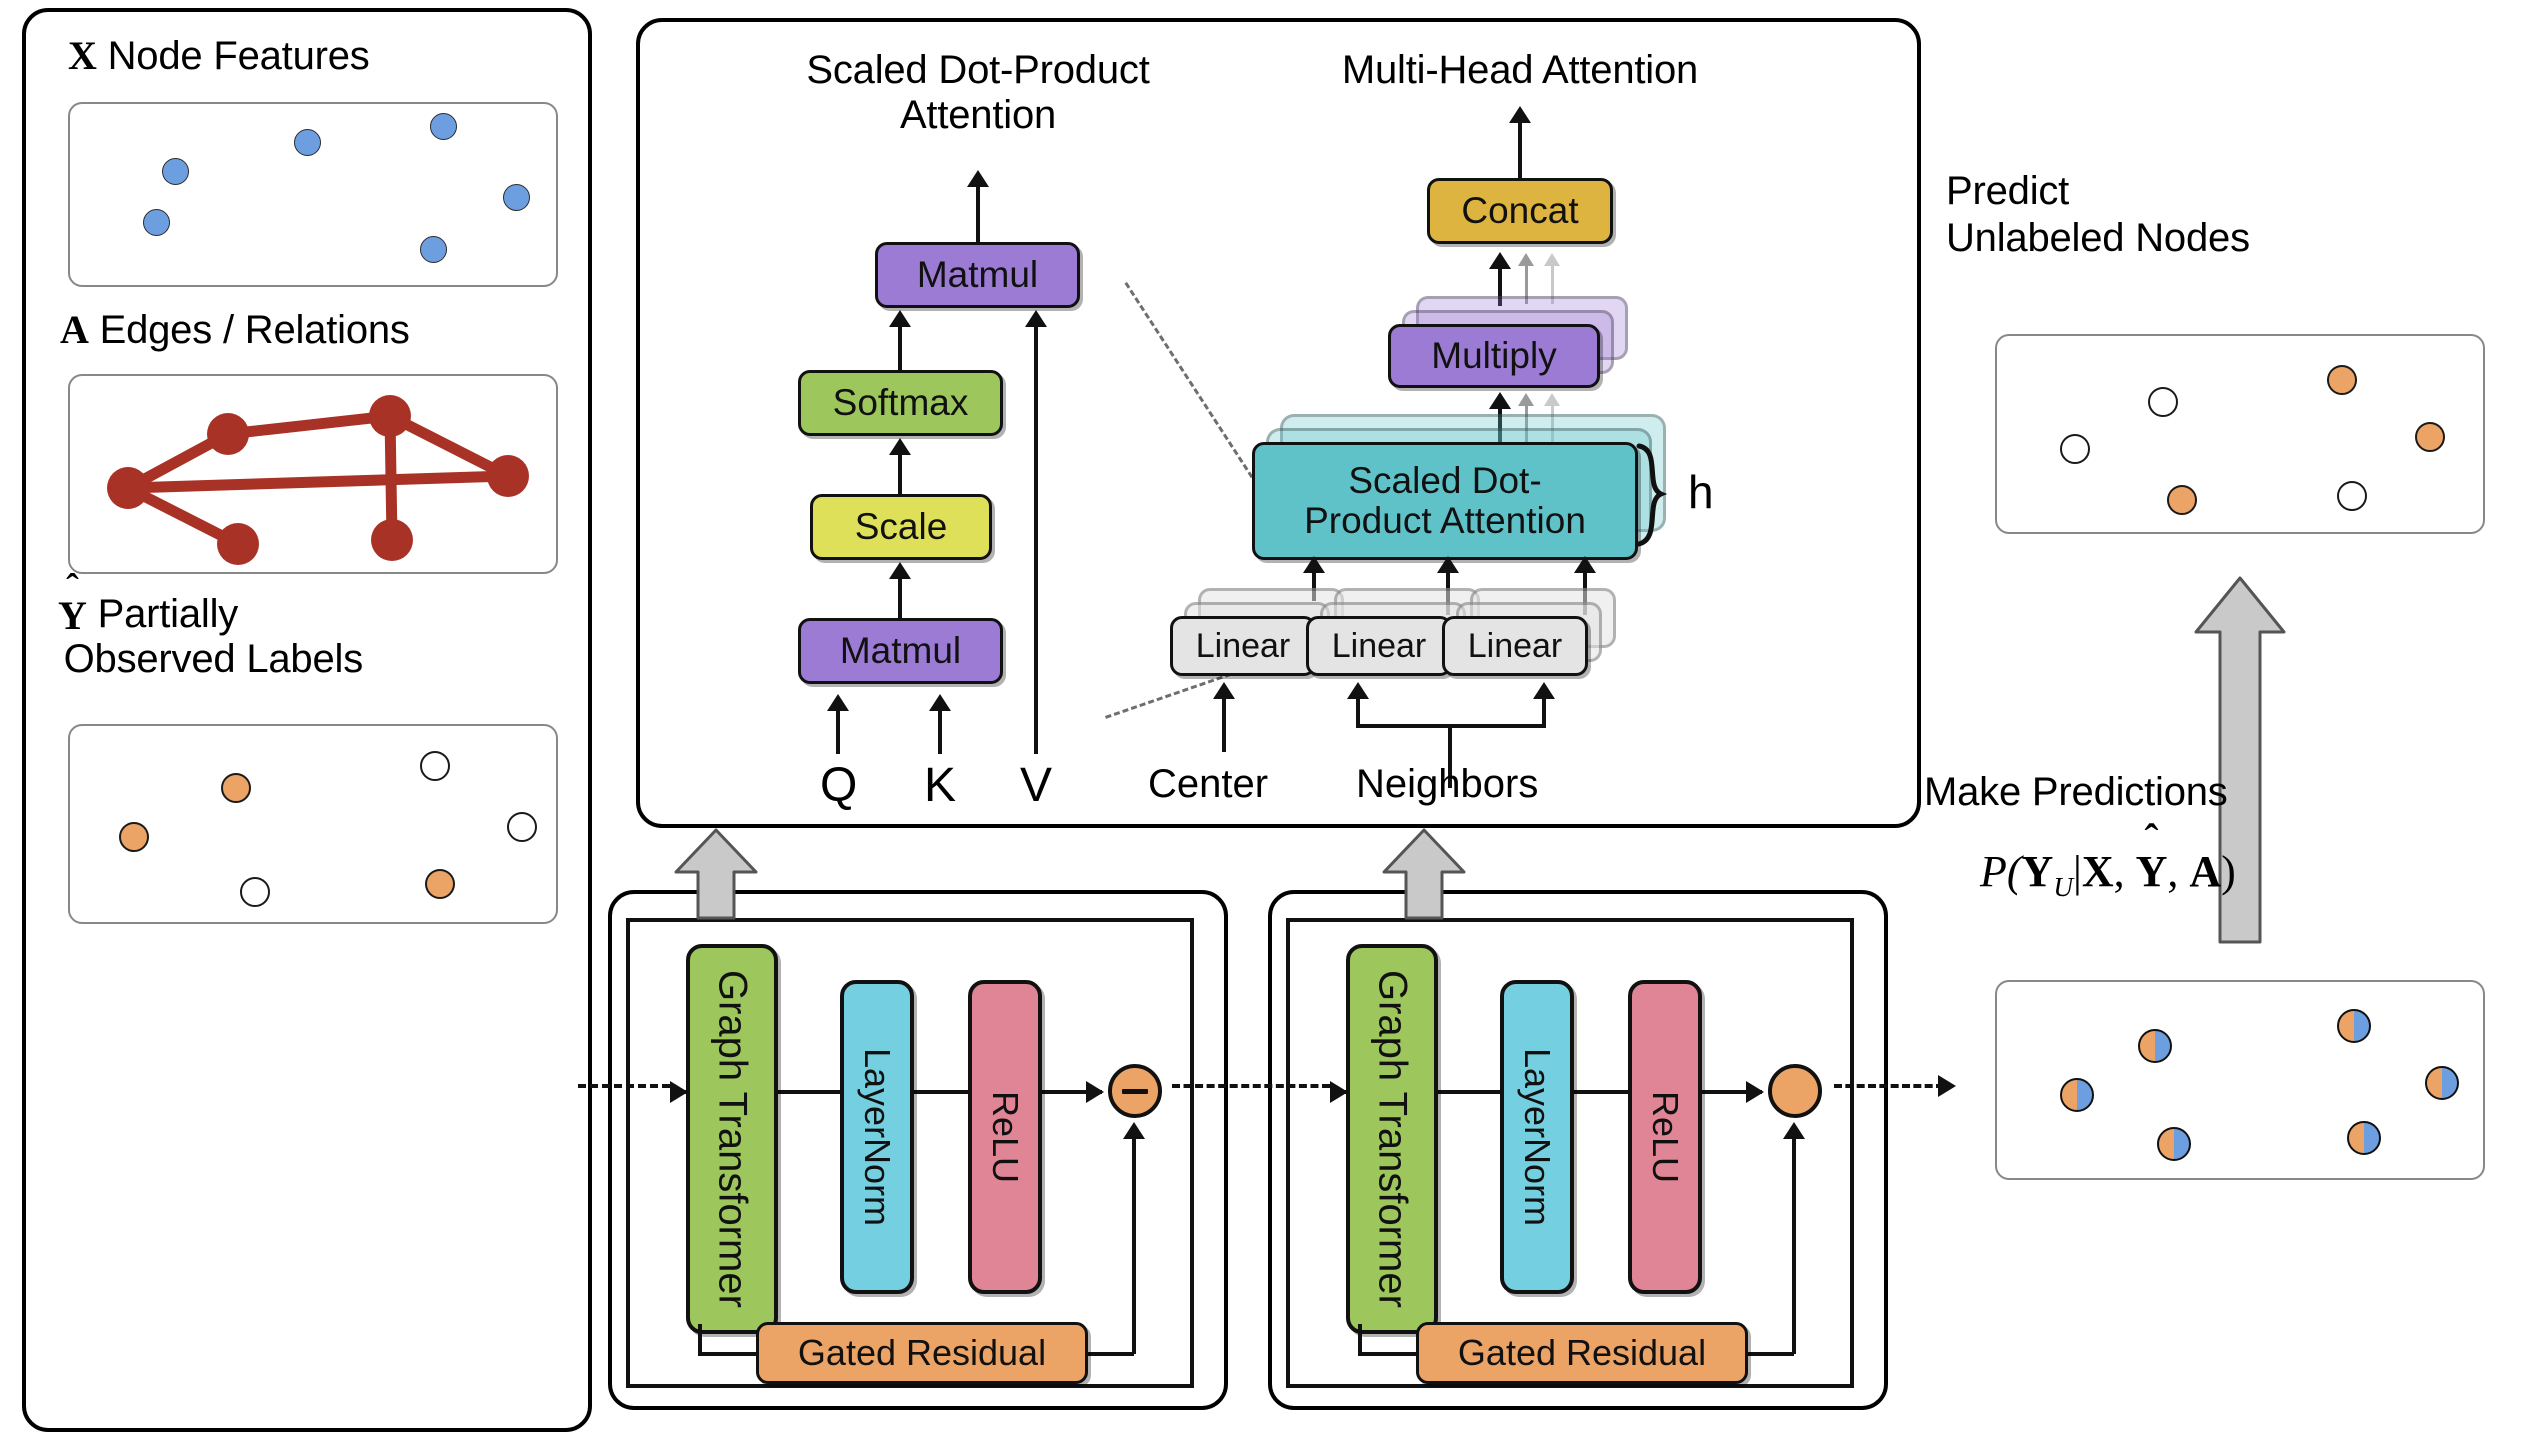 This screenshot has height=1440, width=2521. Describe the element at coordinates (2162, 401) in the screenshot. I see `predicted-node-unlabeled` at that location.